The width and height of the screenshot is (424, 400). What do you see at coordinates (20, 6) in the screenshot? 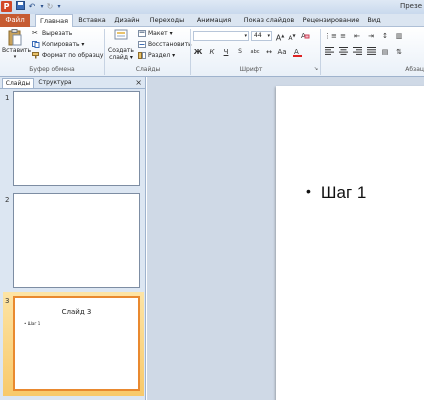
I see `save-icon` at bounding box center [20, 6].